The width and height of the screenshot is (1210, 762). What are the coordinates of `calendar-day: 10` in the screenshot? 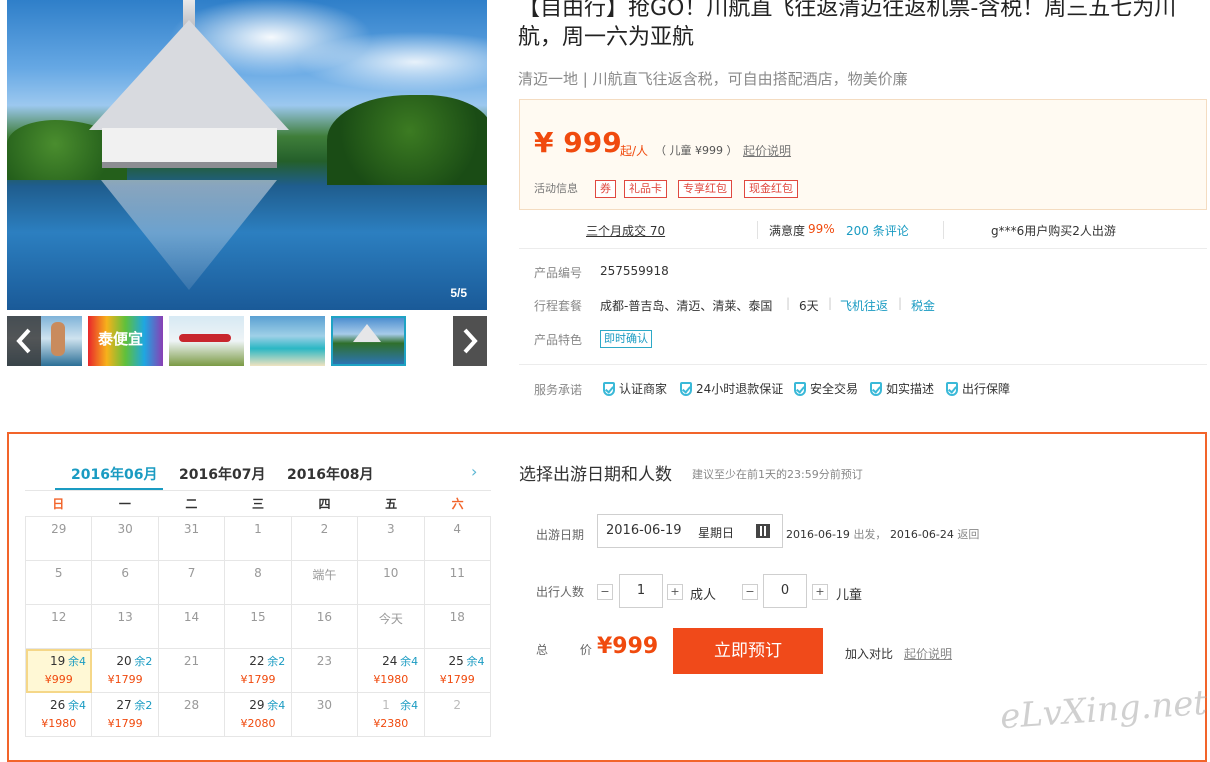 It's located at (391, 583).